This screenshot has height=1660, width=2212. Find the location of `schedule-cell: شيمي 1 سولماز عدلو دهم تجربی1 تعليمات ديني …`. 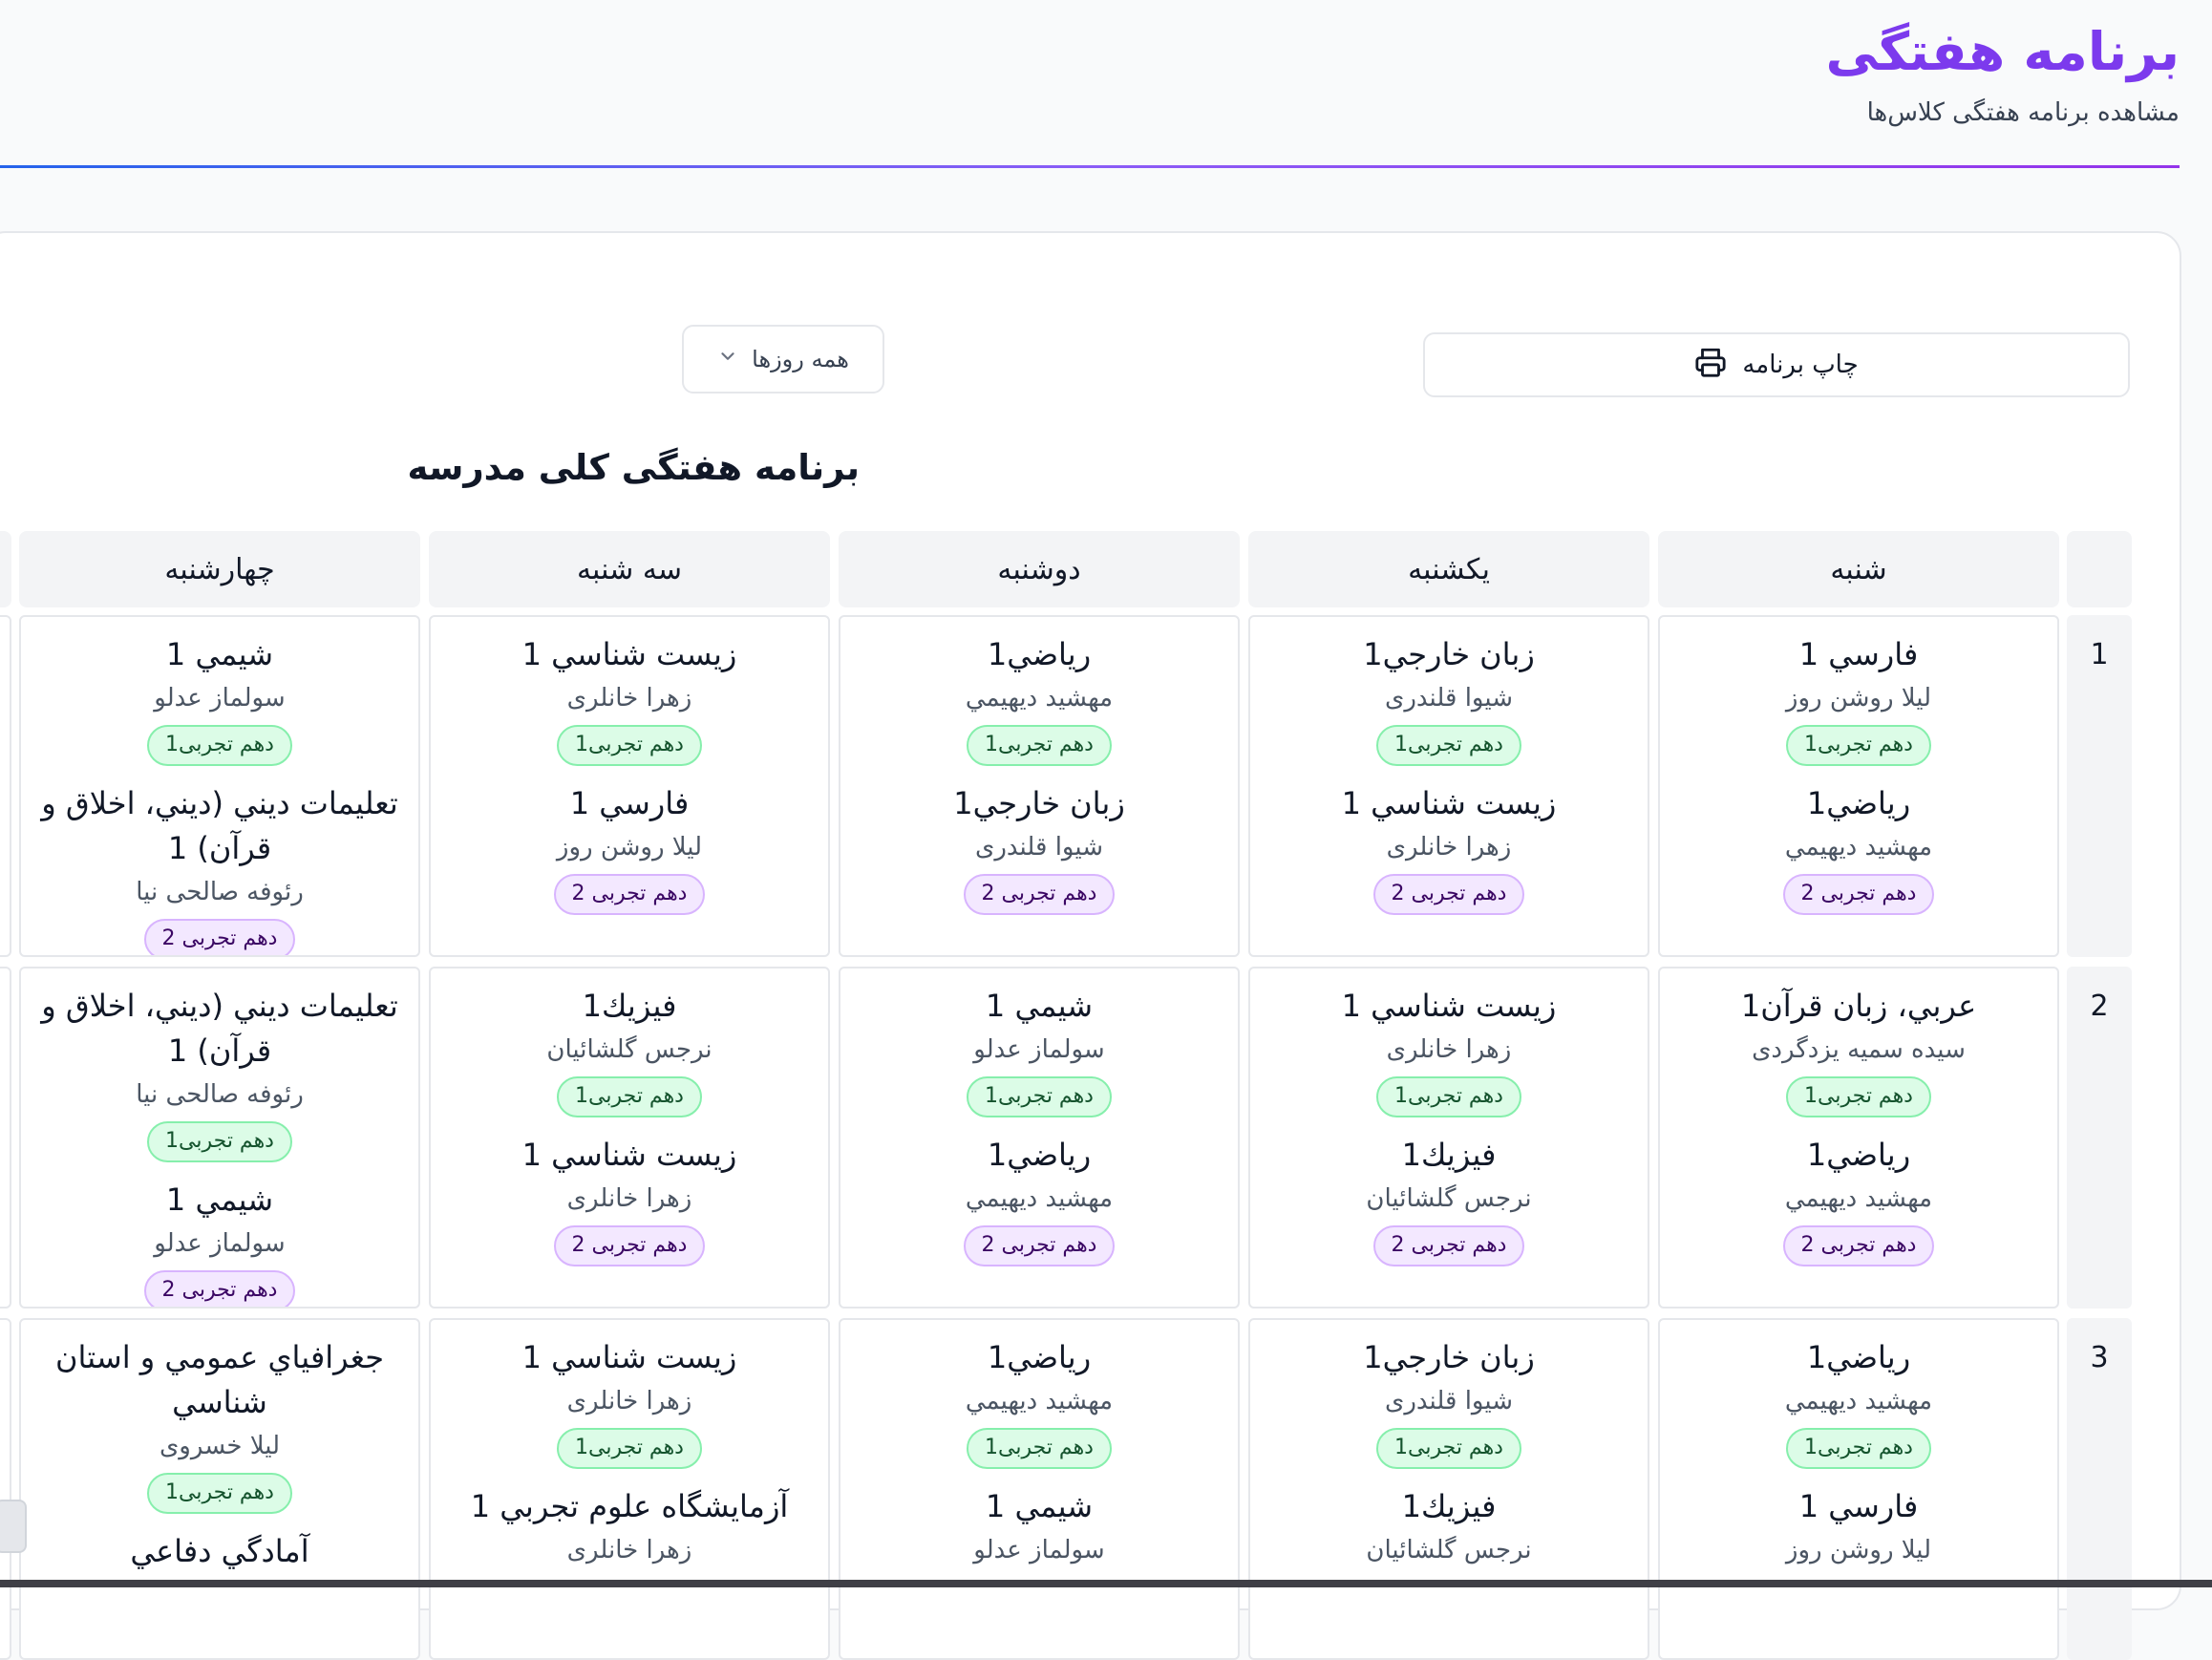

schedule-cell: شيمي 1 سولماز عدلو دهم تجربی1 تعليمات ديني … is located at coordinates (219, 786).